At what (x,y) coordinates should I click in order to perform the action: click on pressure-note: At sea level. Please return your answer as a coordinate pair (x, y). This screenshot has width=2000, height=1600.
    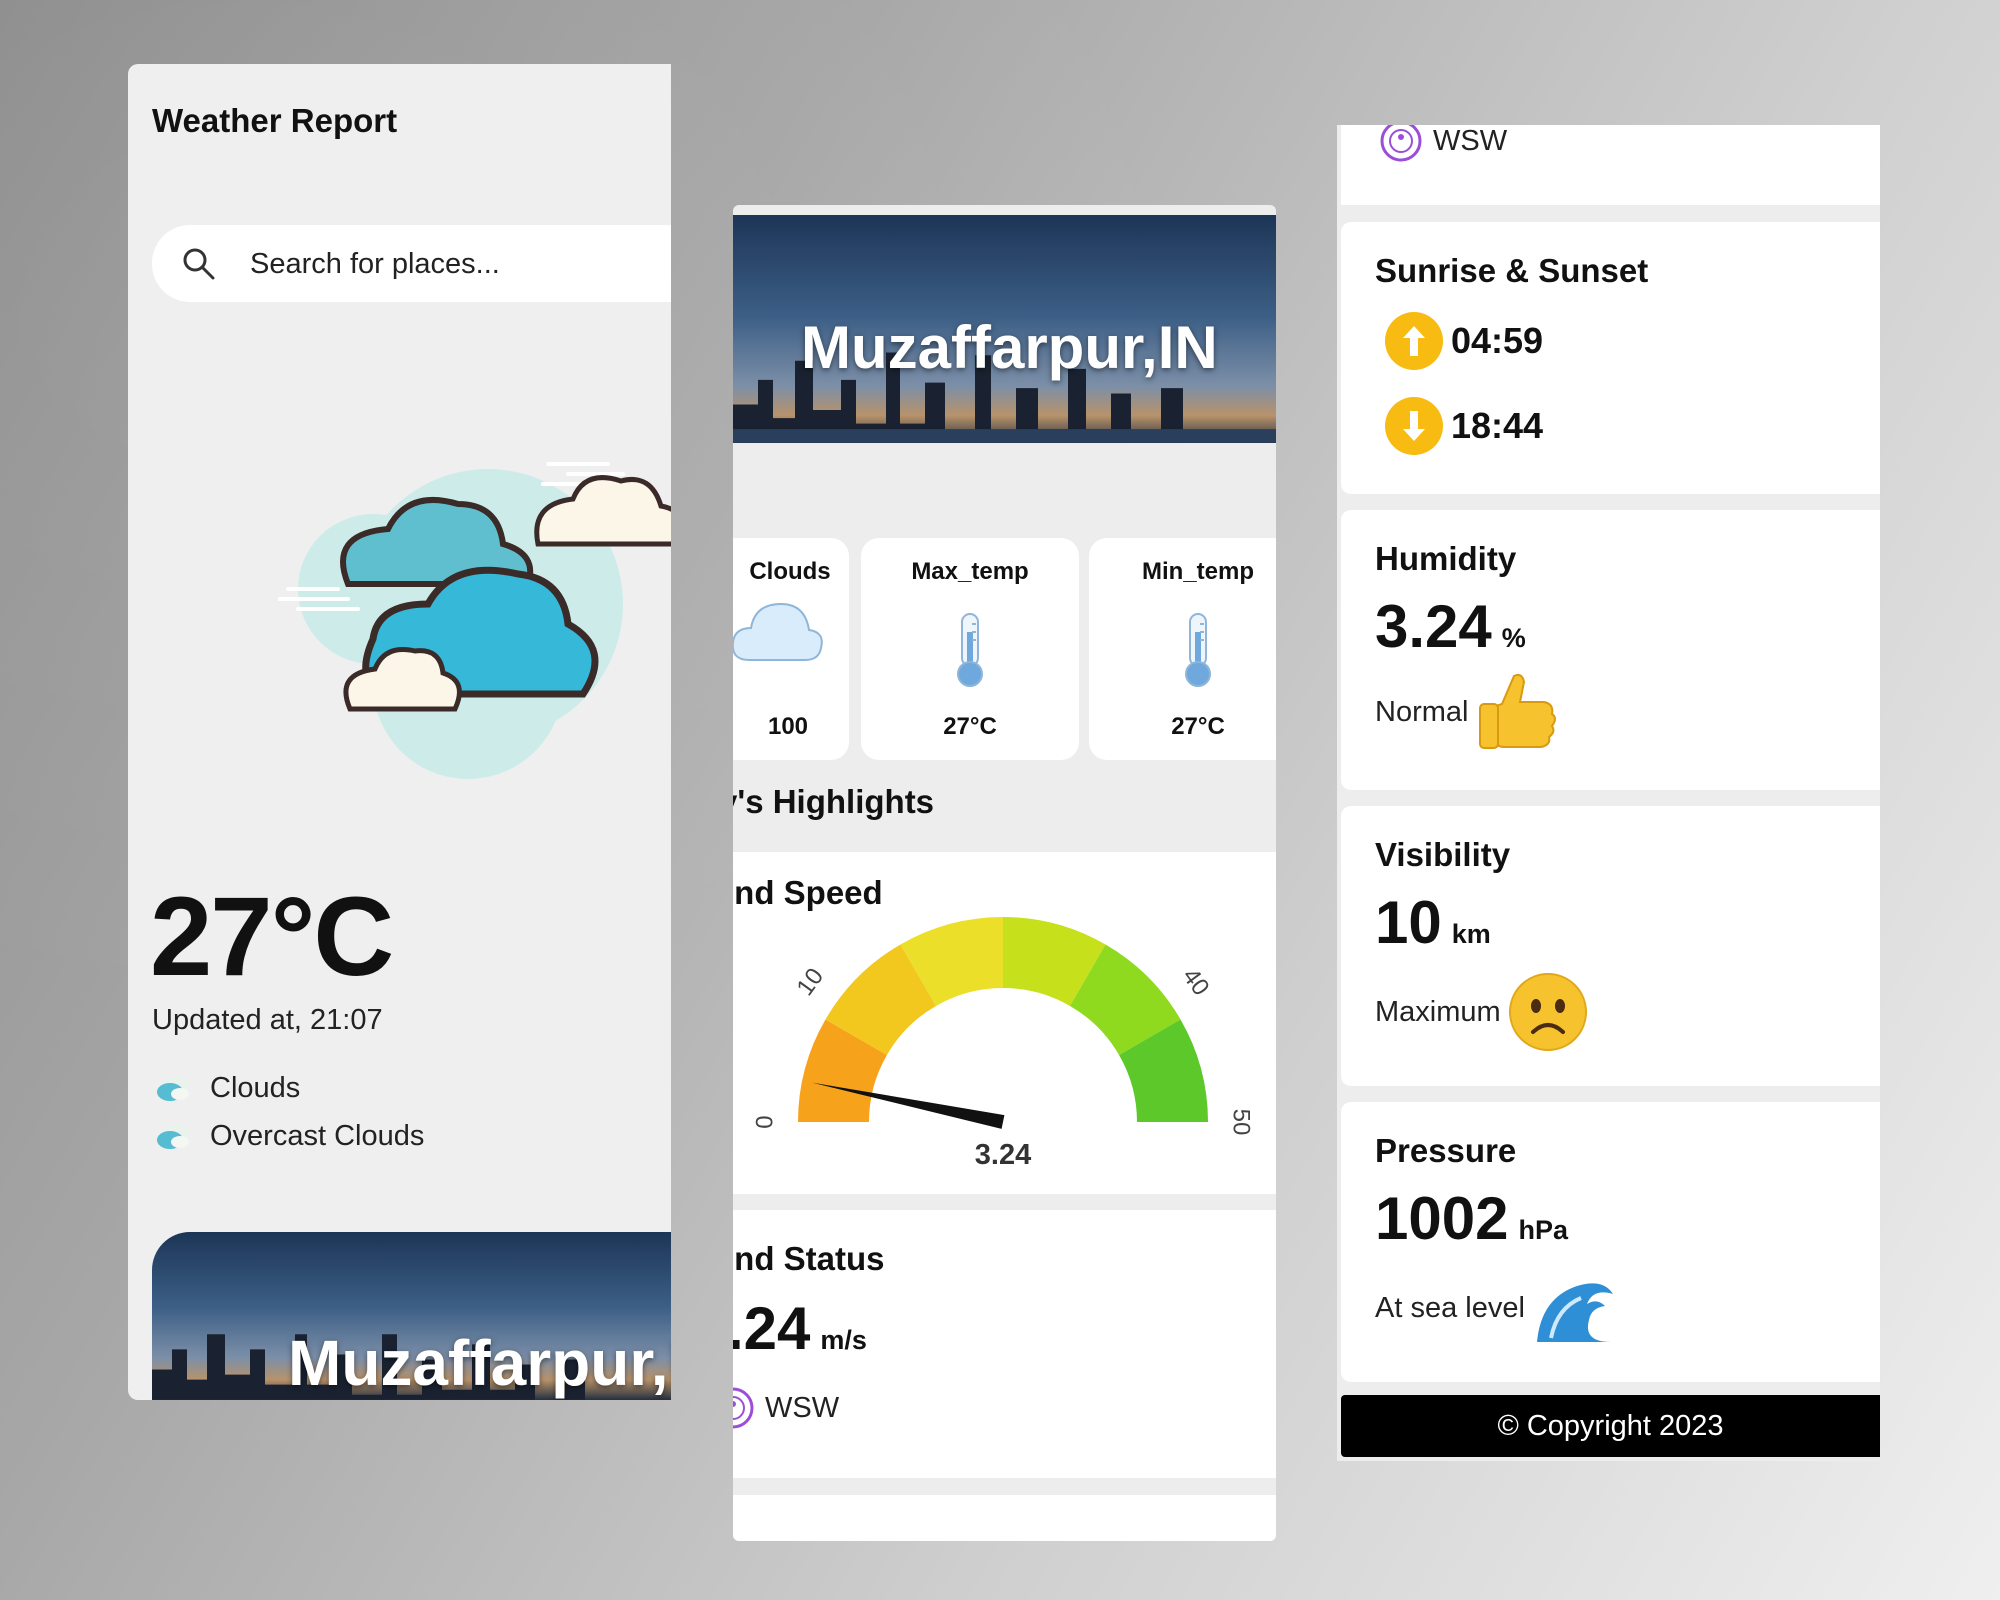
    Looking at the image, I should click on (1496, 1308).